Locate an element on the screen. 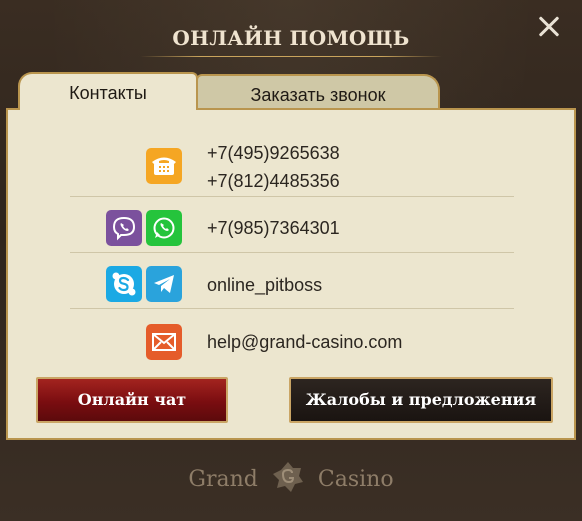 This screenshot has width=582, height=521. phone-icon is located at coordinates (164, 166).